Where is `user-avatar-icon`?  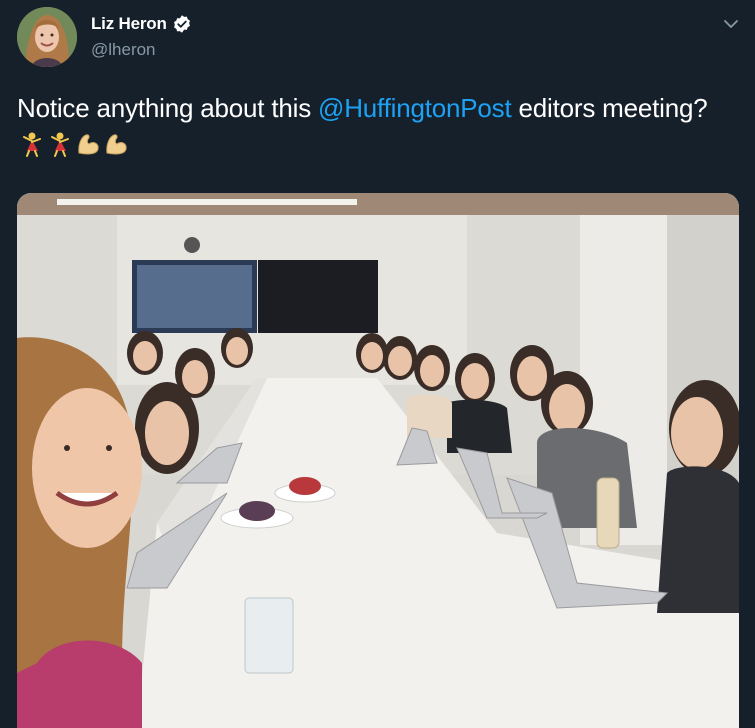
user-avatar-icon is located at coordinates (47, 37).